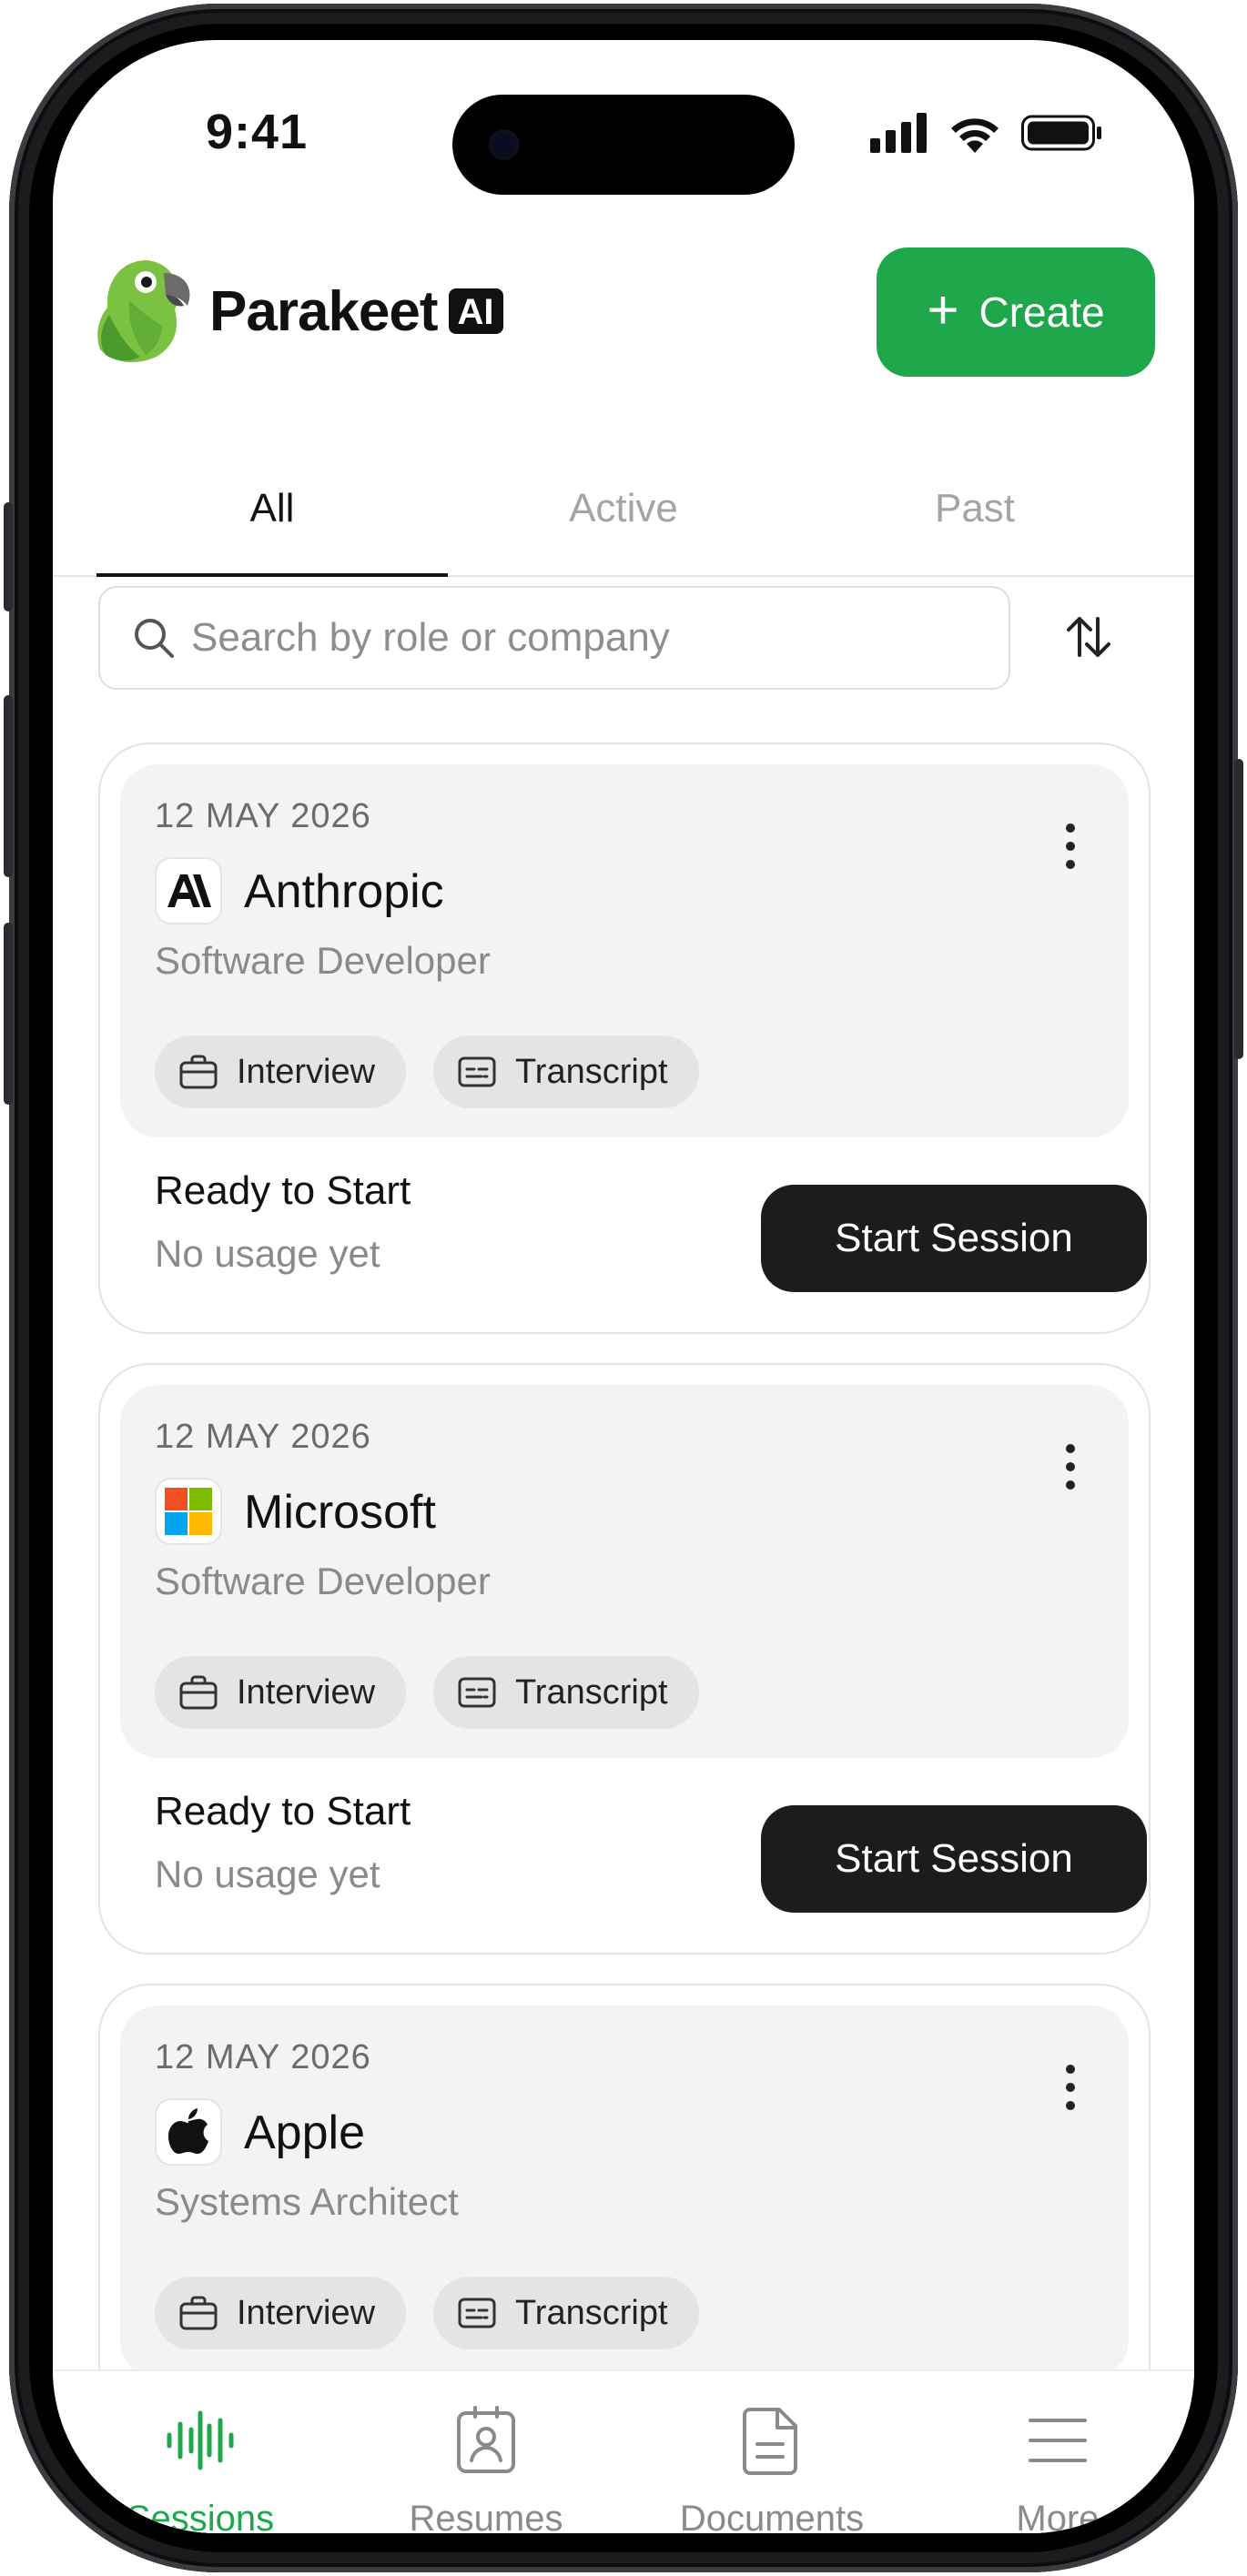  I want to click on plus-icon: +, so click(943, 309).